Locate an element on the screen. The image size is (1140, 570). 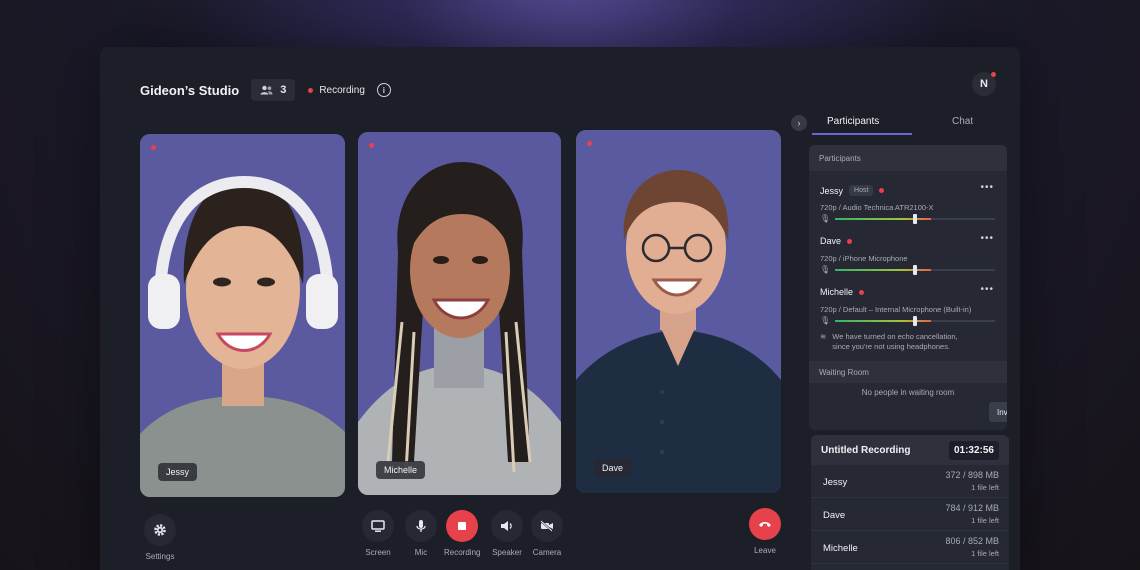
speaker-button is located at coordinates (507, 526).